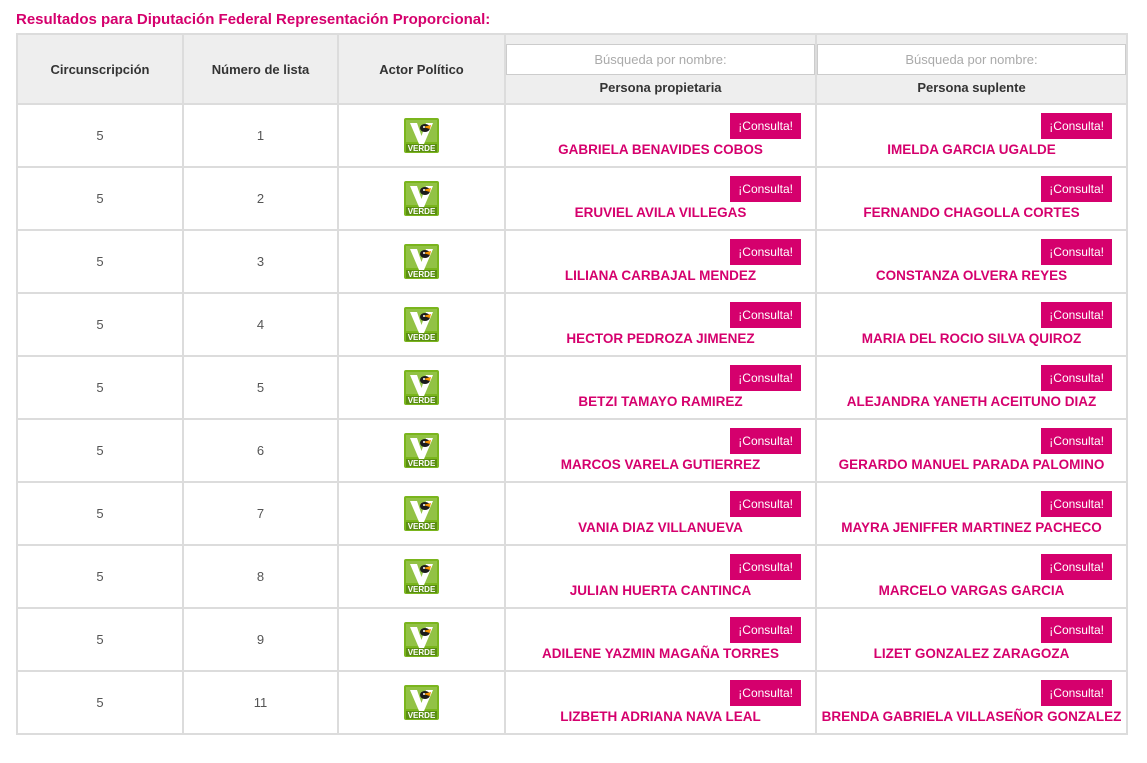 The height and width of the screenshot is (763, 1147). I want to click on header-persona-suplente: Persona suplente, so click(971, 69).